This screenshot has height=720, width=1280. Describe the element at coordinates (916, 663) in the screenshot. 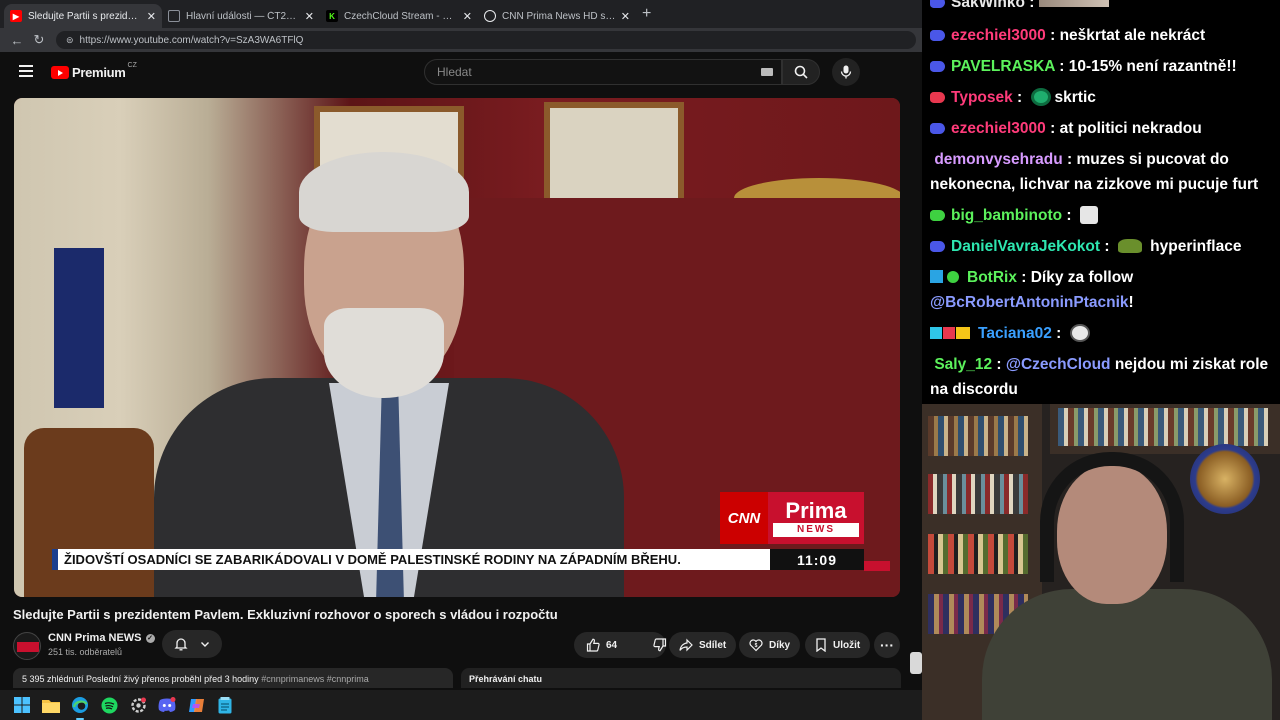

I see `scrollbar-thumb` at that location.